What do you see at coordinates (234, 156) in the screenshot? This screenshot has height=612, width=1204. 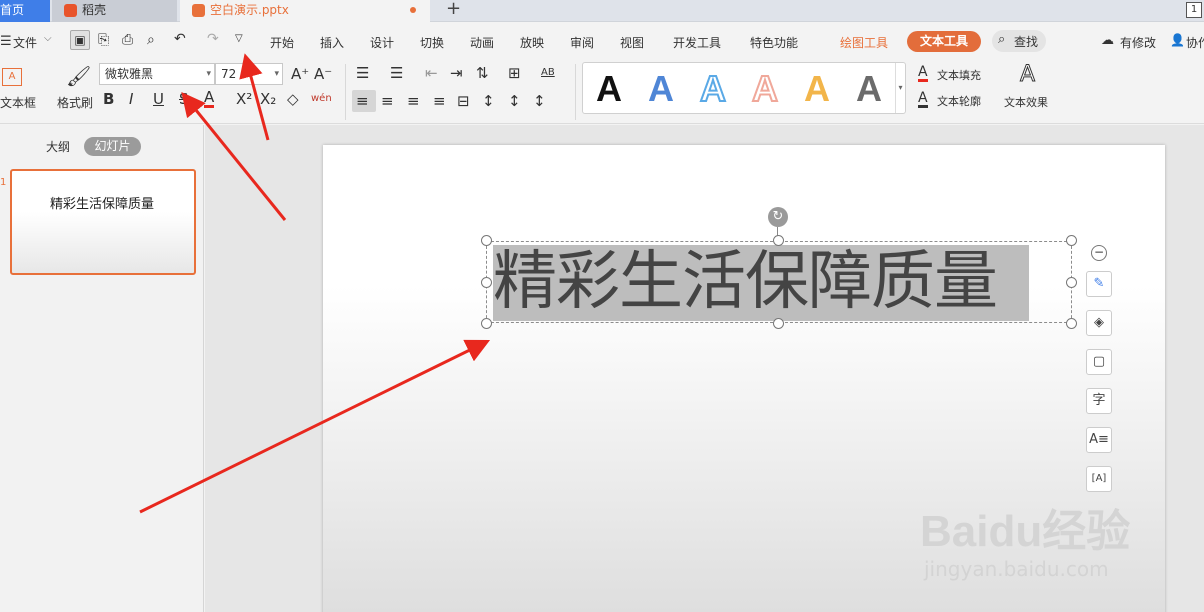 I see `arrow-to-strikethrough` at bounding box center [234, 156].